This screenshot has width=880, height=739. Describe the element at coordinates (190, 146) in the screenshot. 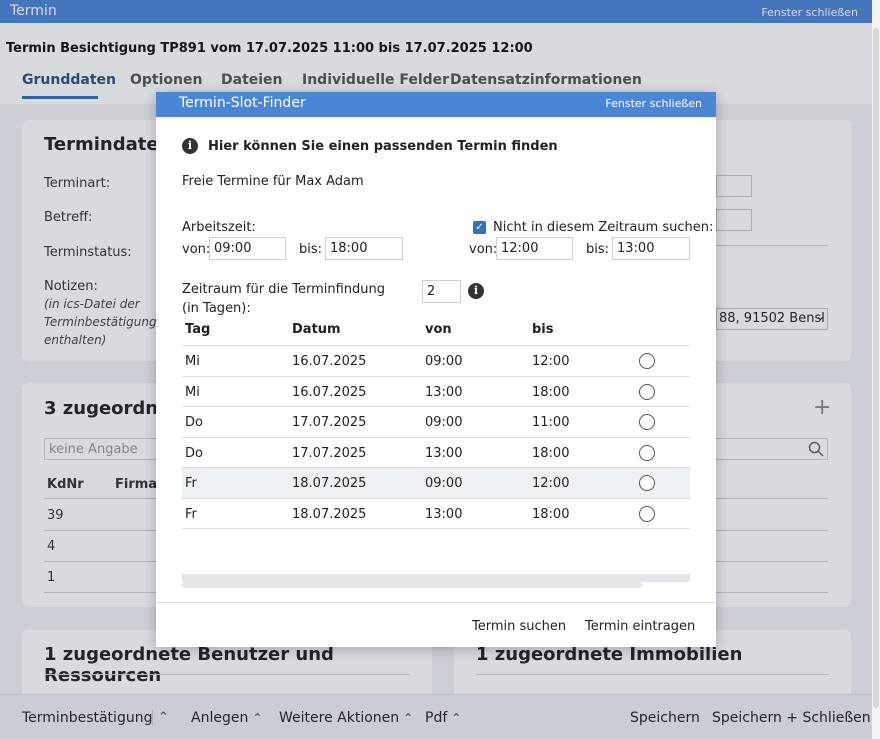

I see `info-icon: i` at that location.